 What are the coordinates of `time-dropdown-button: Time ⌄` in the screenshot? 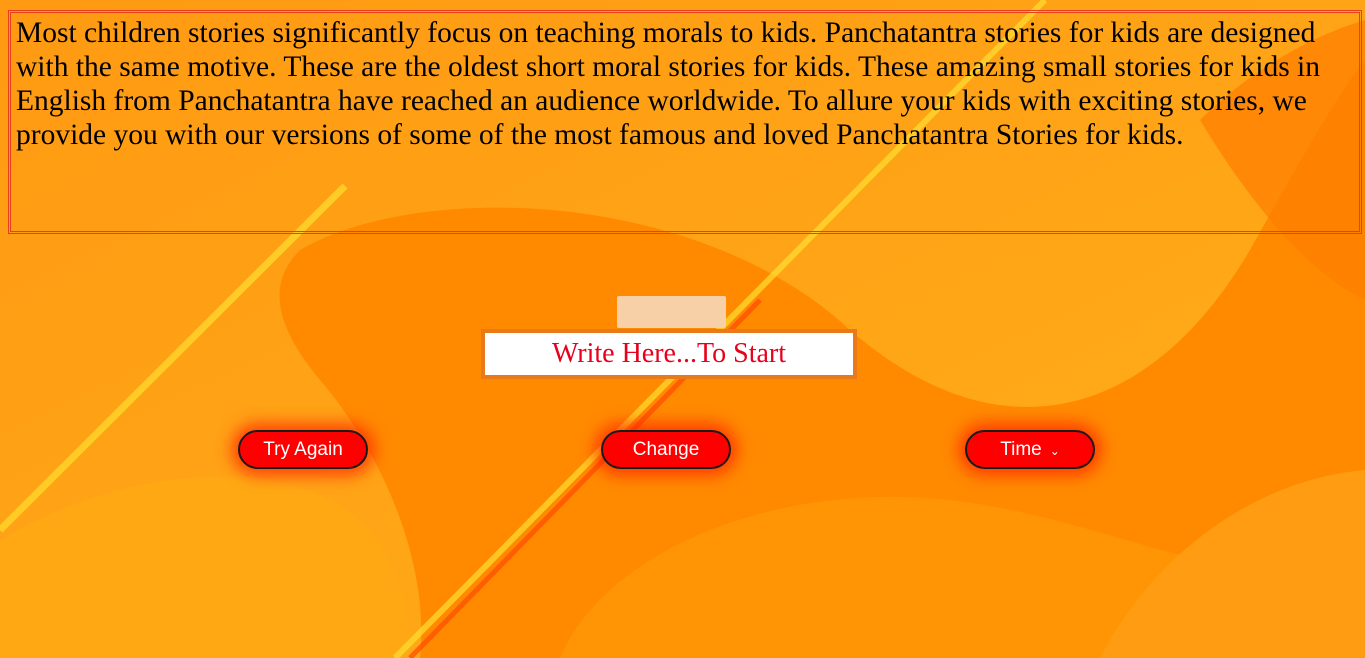 It's located at (1030, 449).